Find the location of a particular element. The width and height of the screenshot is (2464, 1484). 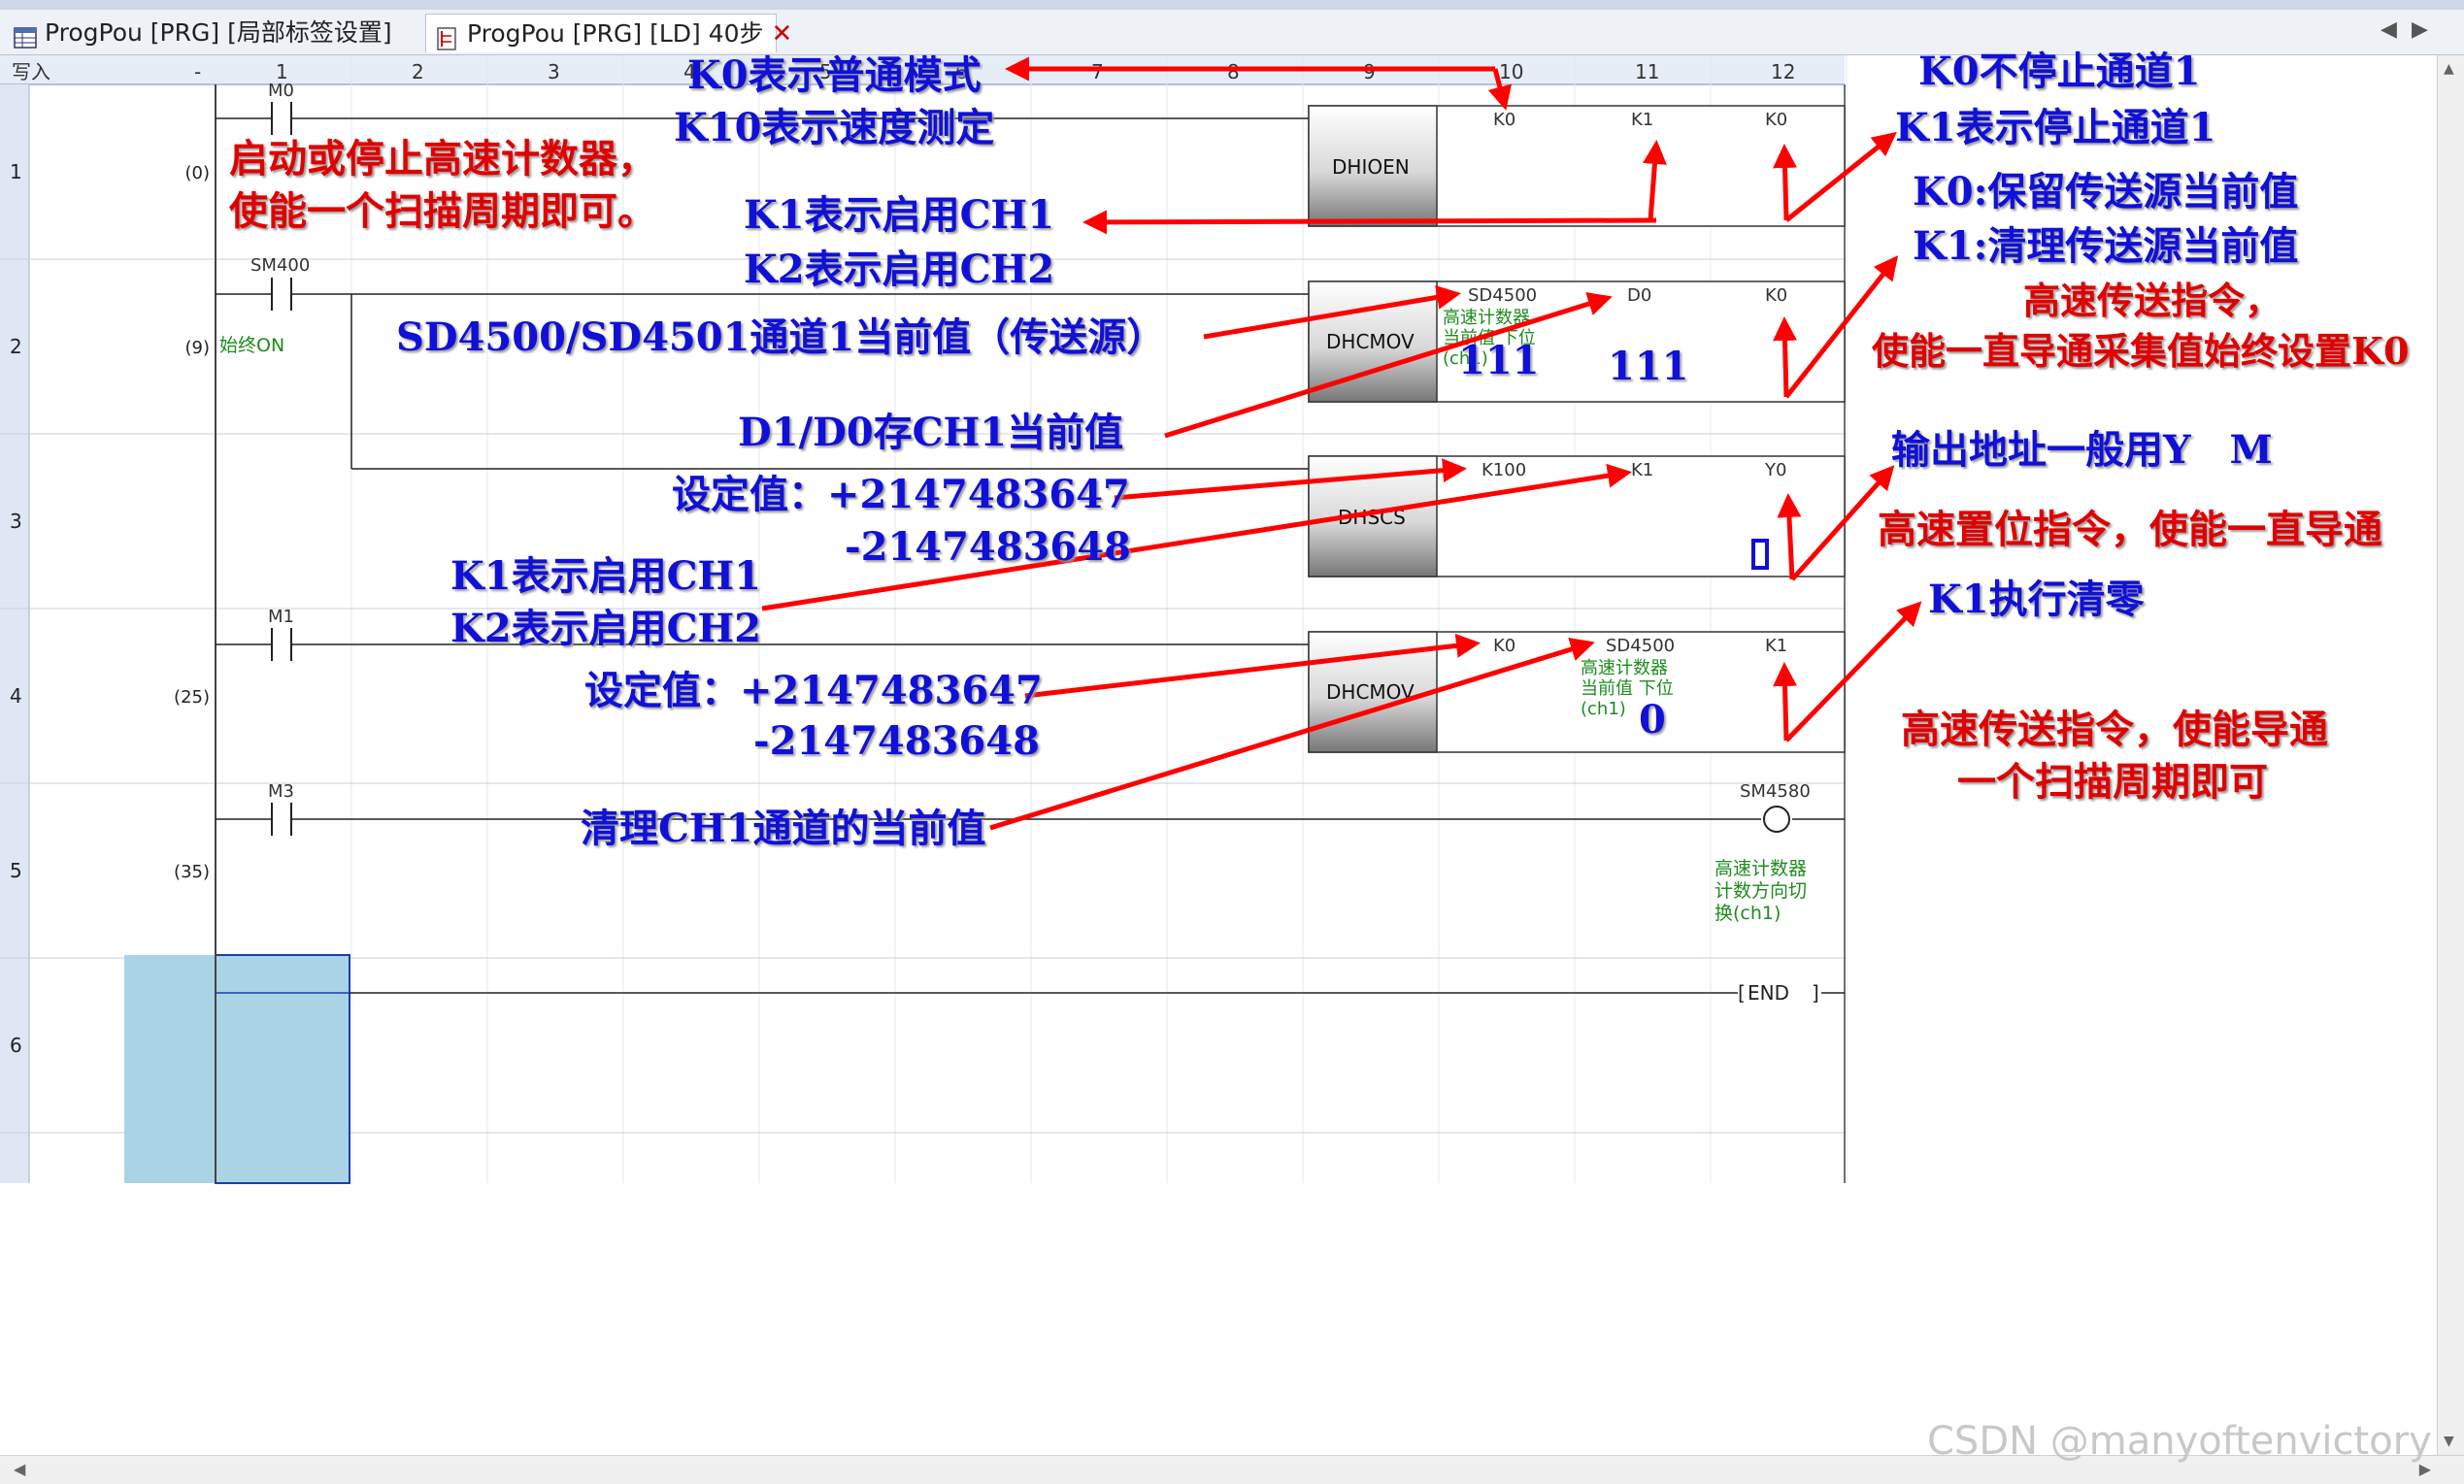

annotation-k1-ch1-b: K1表示启用CH1 is located at coordinates (606, 576).